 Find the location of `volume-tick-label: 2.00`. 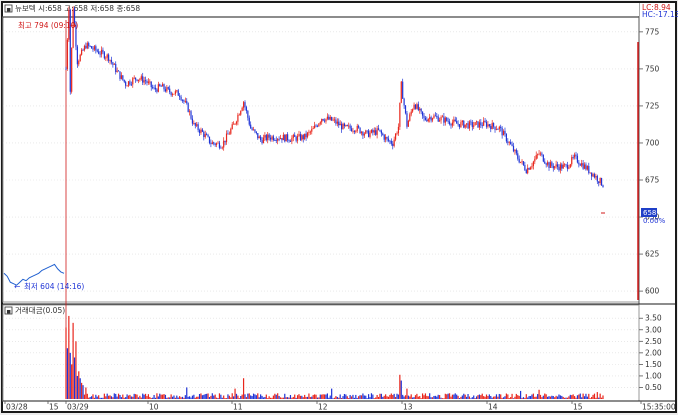

volume-tick-label: 2.00 is located at coordinates (653, 352).